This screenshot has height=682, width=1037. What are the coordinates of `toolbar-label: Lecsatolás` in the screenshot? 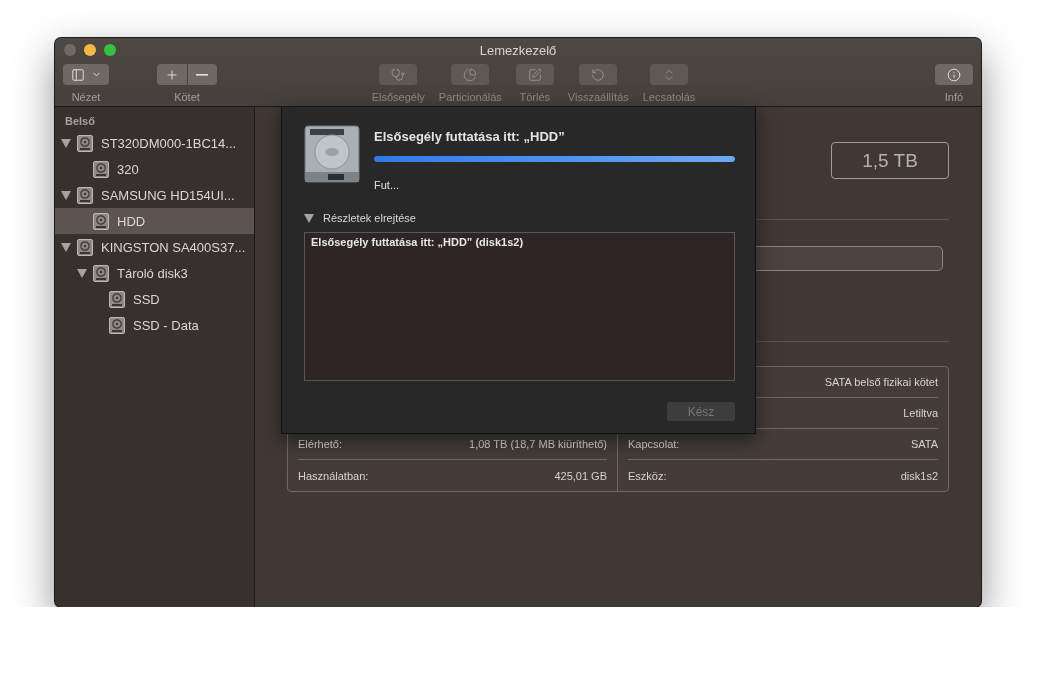 It's located at (669, 97).